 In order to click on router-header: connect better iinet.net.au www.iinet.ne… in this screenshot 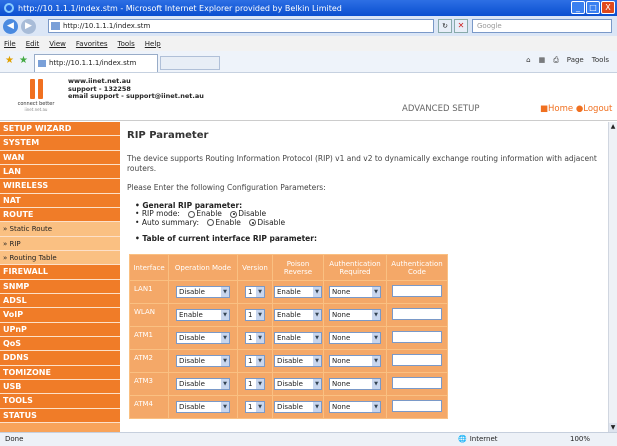, I will do `click(308, 97)`.